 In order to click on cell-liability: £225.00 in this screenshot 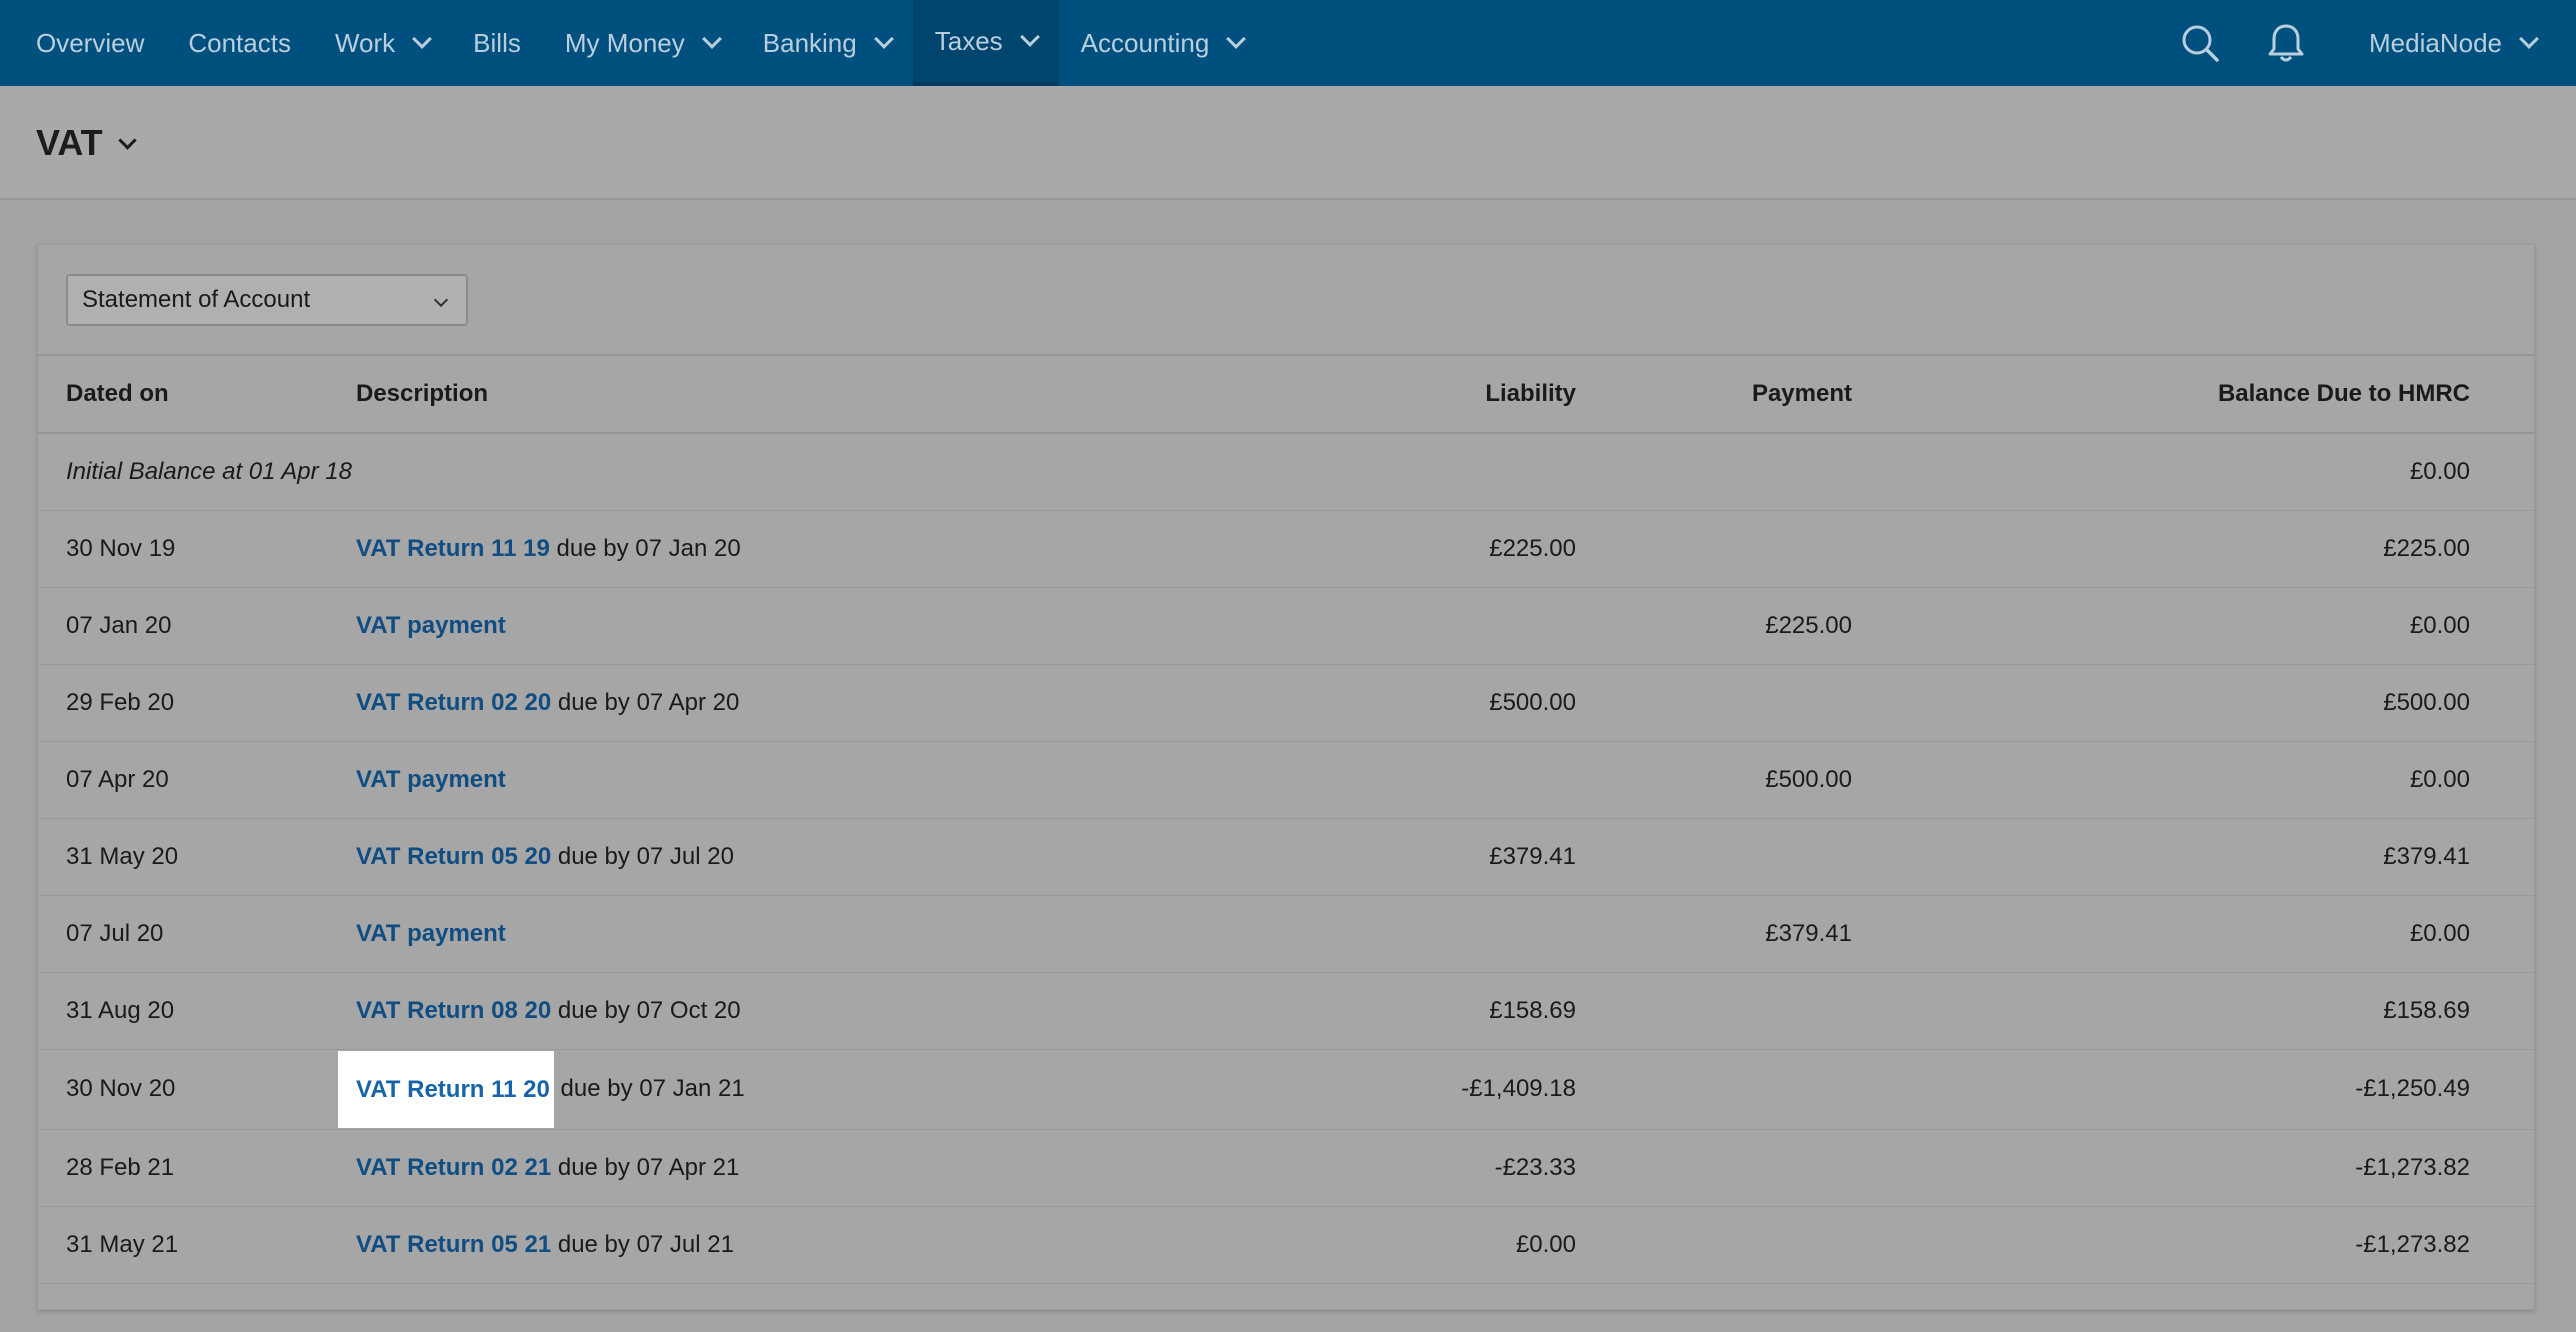, I will do `click(1395, 549)`.